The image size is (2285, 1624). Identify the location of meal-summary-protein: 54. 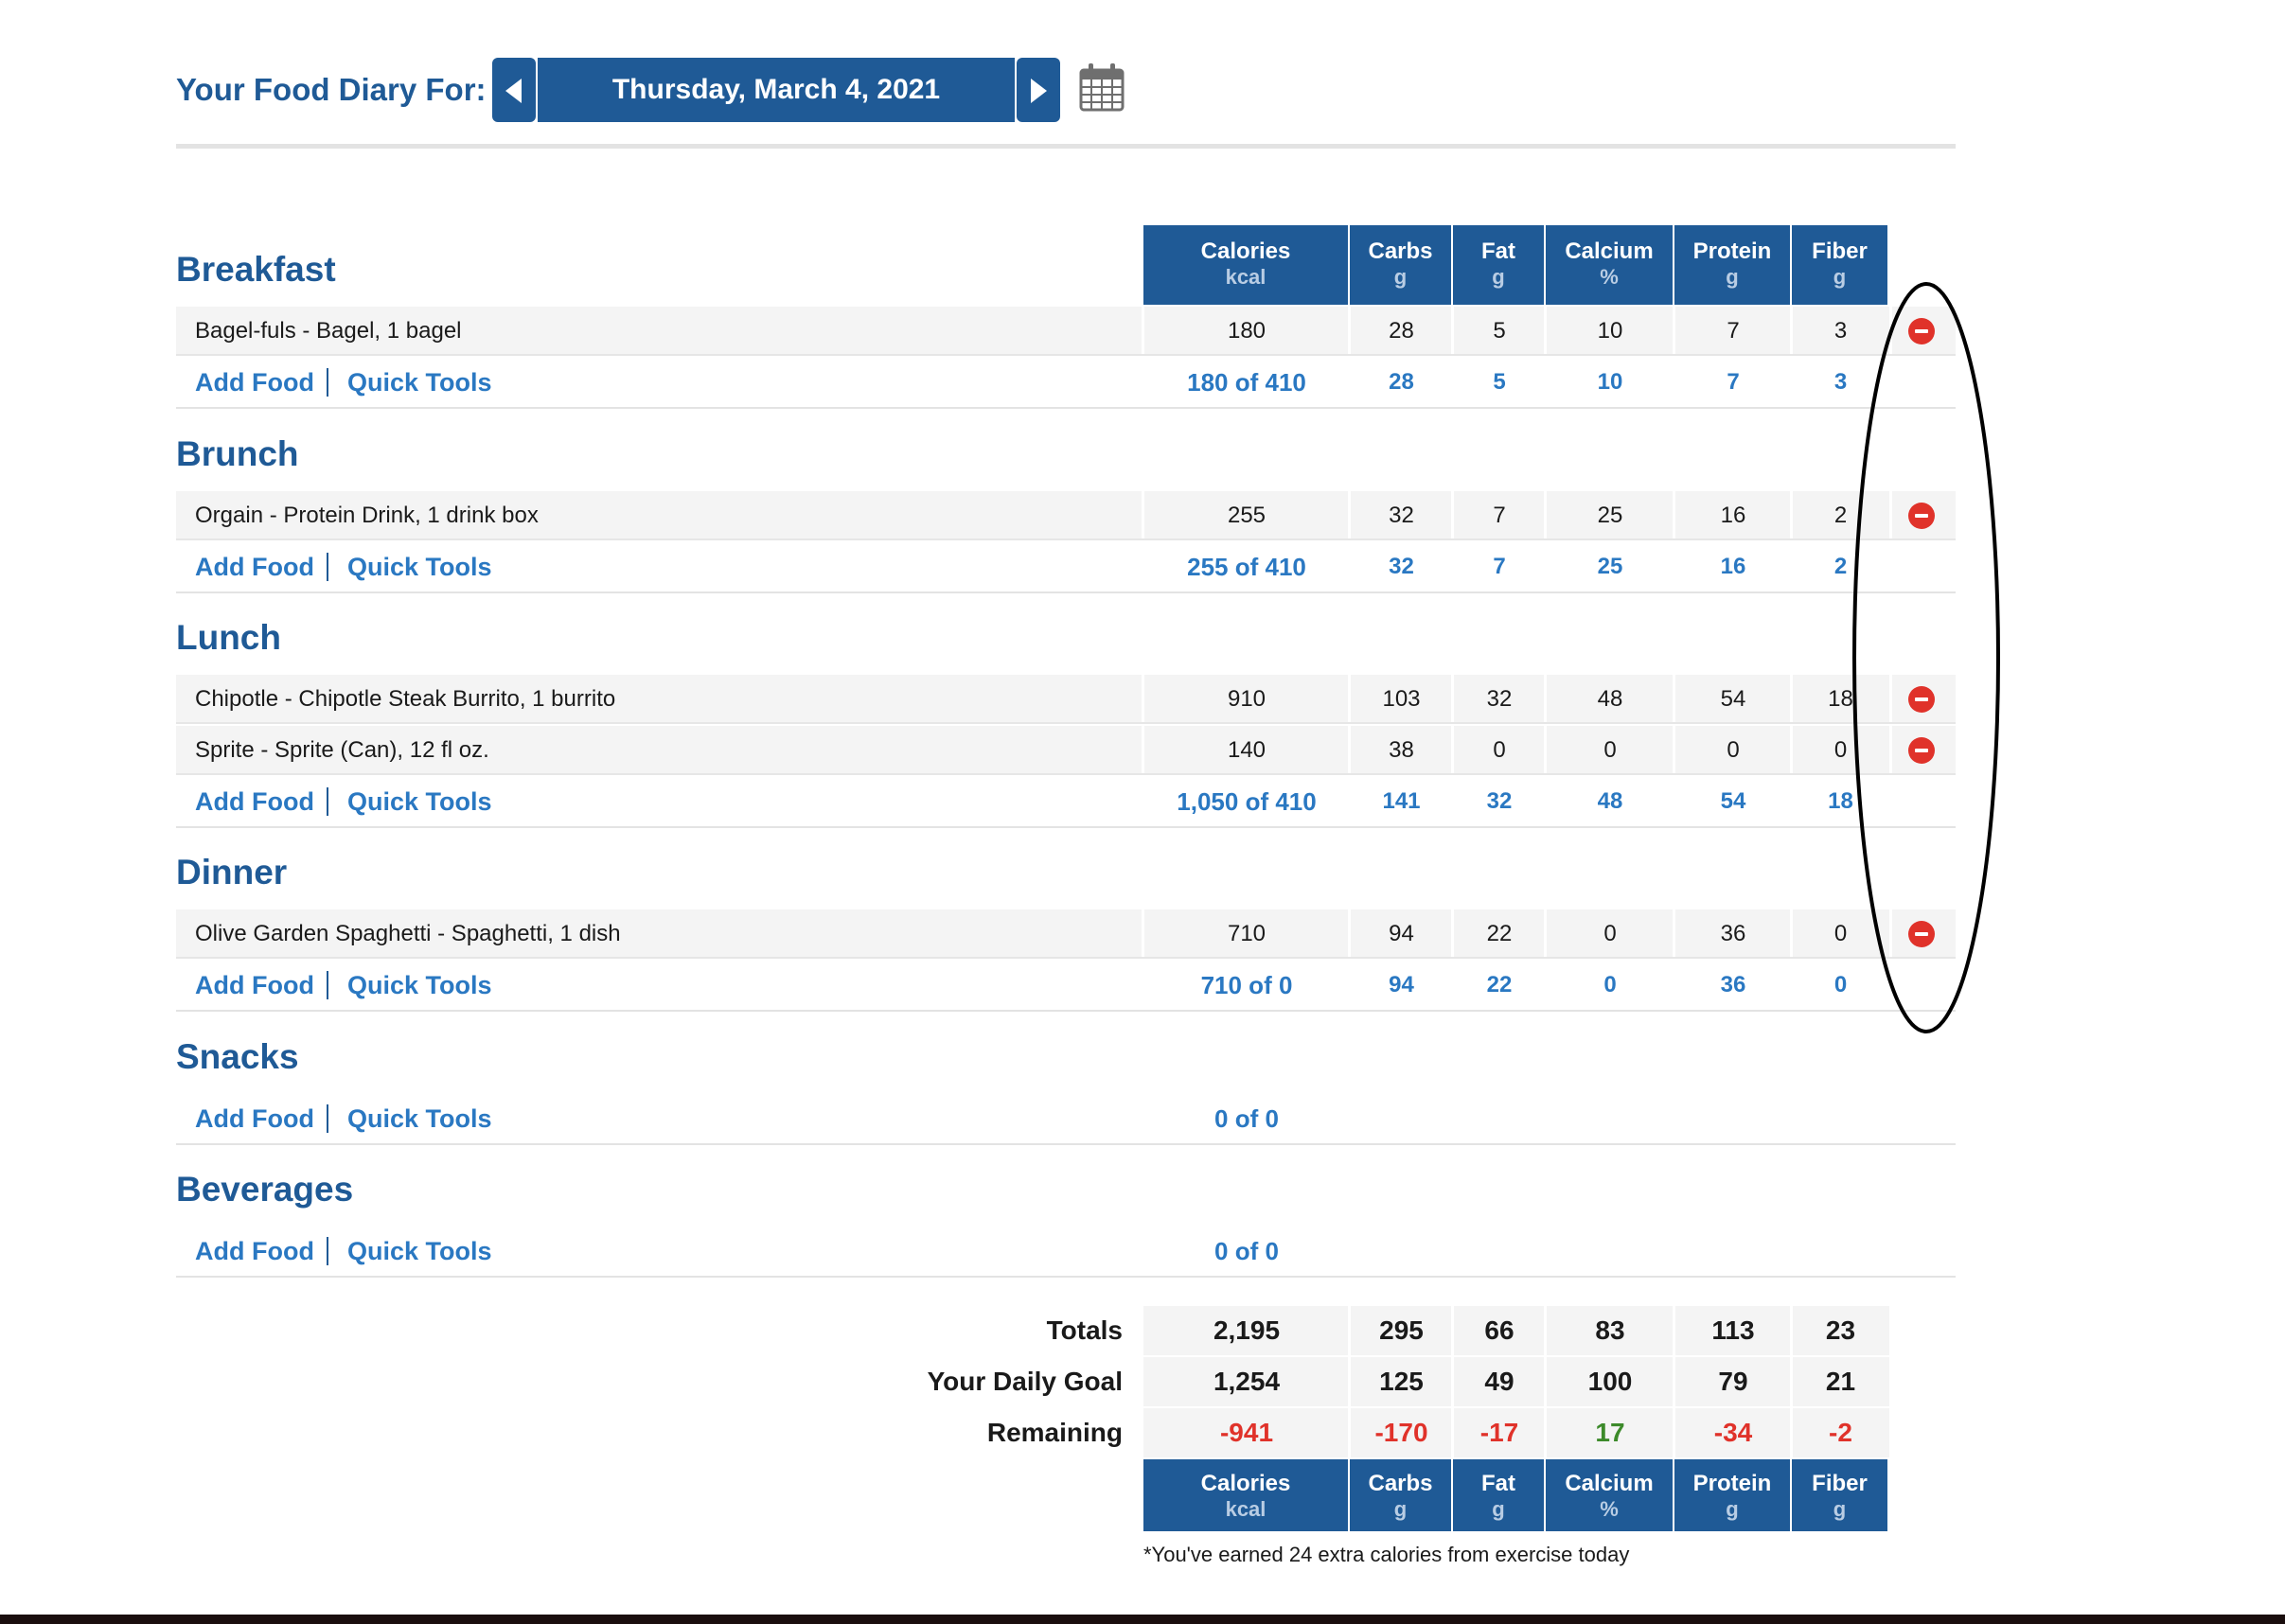
(1733, 801).